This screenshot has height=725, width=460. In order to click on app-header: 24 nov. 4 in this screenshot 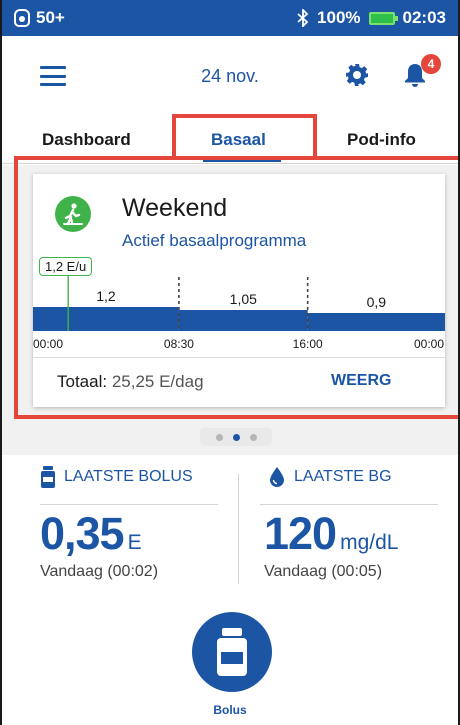, I will do `click(230, 76)`.